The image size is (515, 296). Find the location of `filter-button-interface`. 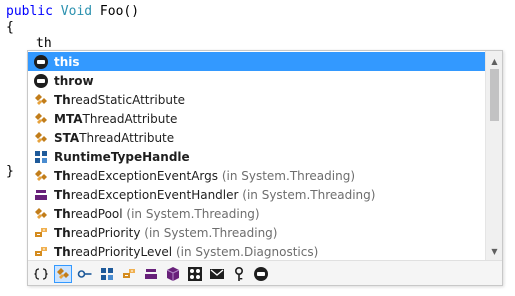

filter-button-interface is located at coordinates (85, 274).